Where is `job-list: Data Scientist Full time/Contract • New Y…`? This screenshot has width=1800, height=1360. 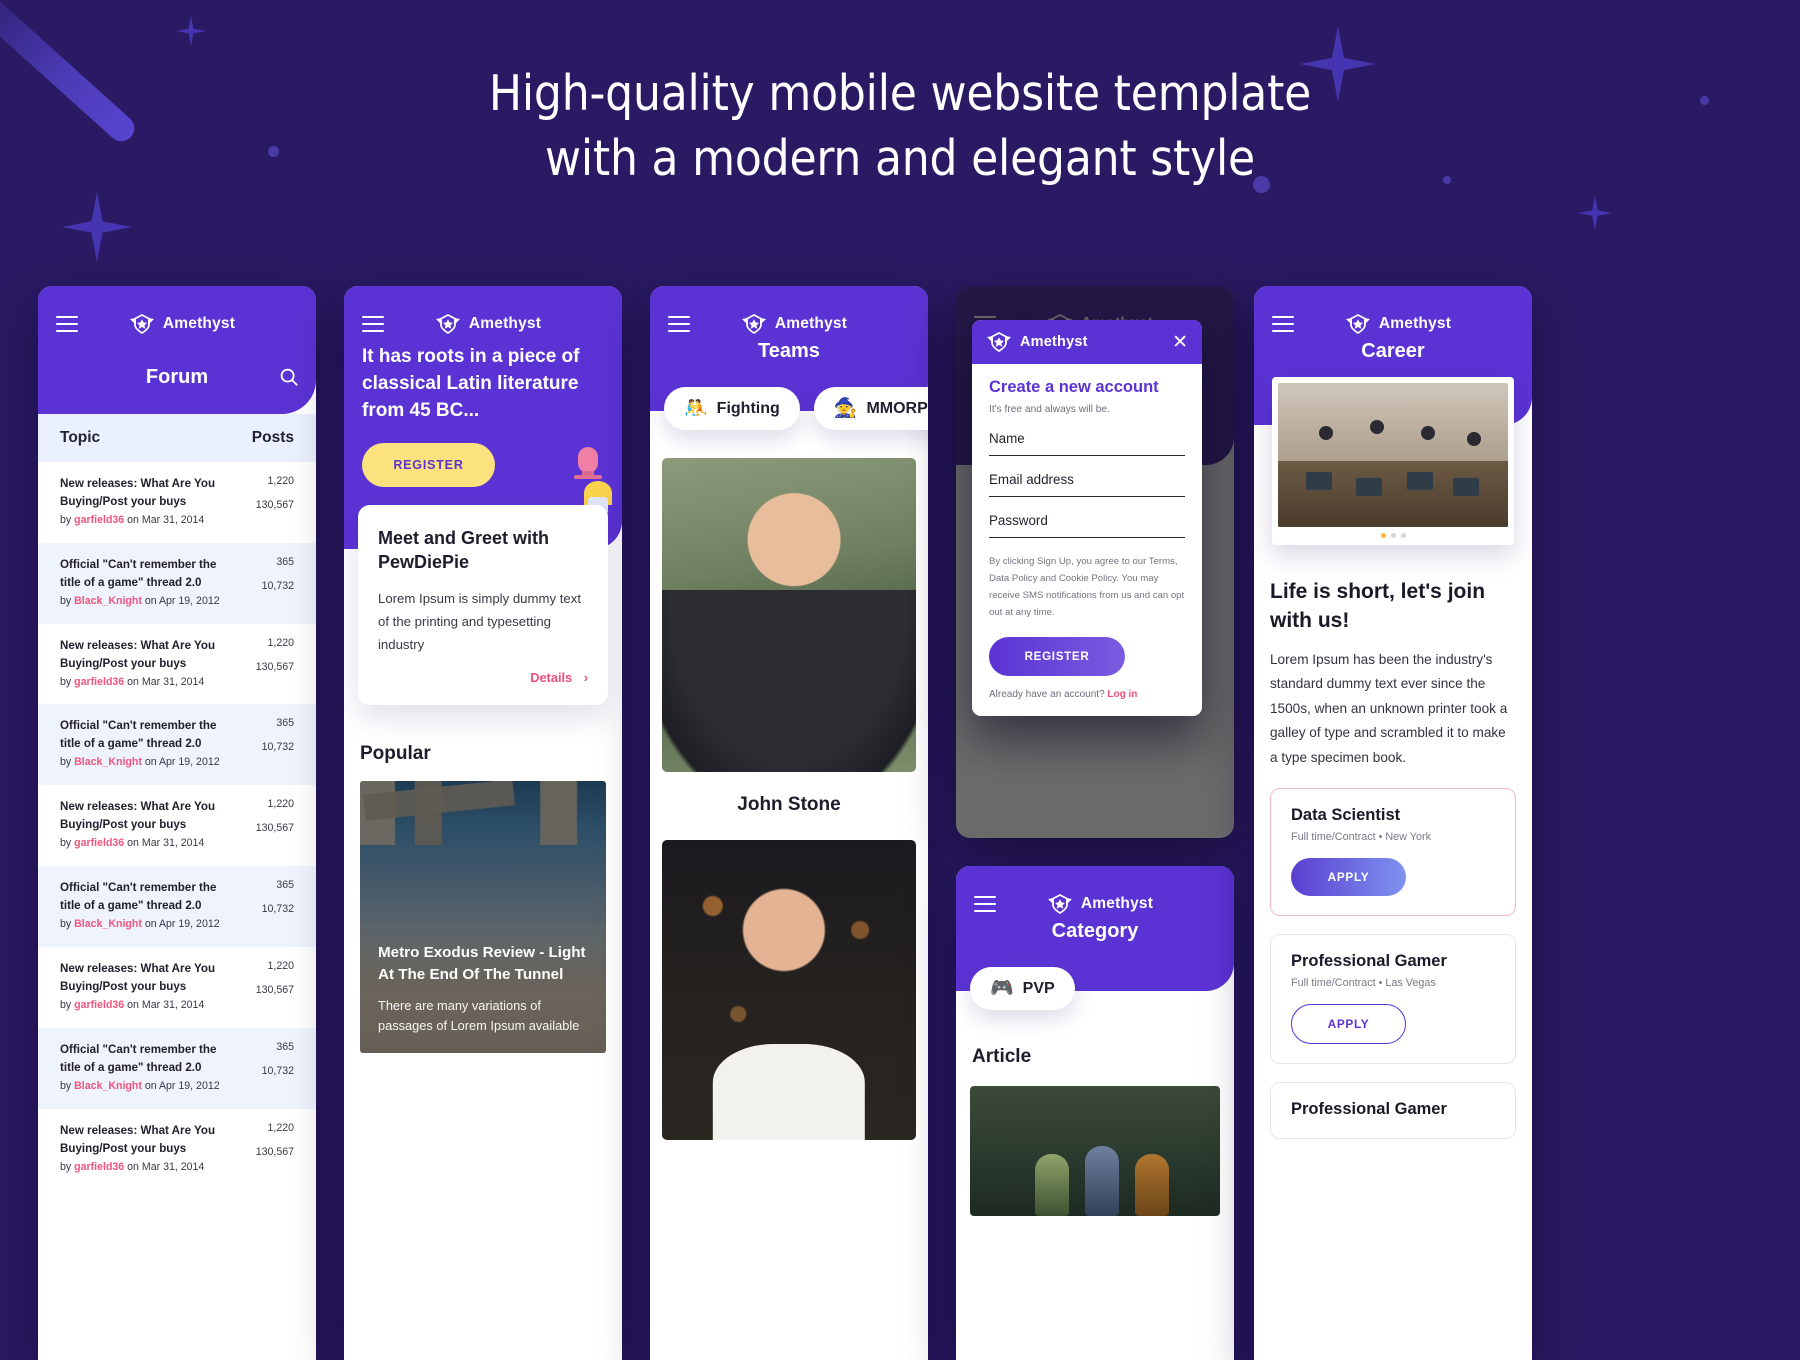 job-list: Data Scientist Full time/Contract • New Y… is located at coordinates (1393, 964).